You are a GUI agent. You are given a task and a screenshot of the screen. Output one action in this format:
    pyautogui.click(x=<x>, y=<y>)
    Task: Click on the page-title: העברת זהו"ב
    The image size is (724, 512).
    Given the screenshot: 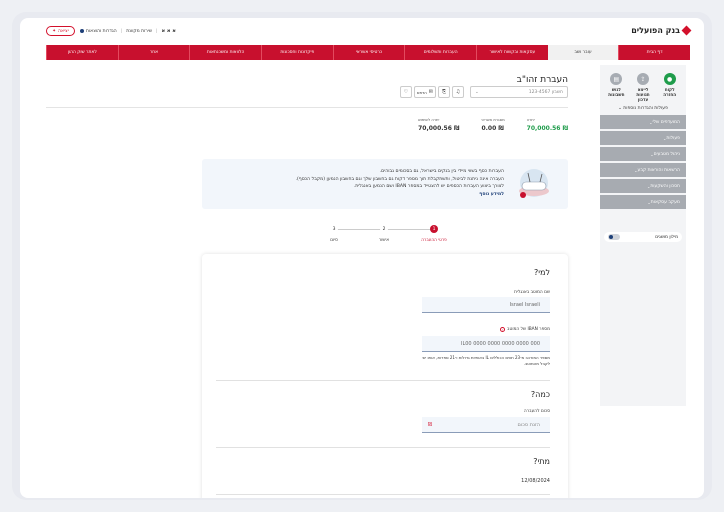 What is the action you would take?
    pyautogui.click(x=542, y=80)
    